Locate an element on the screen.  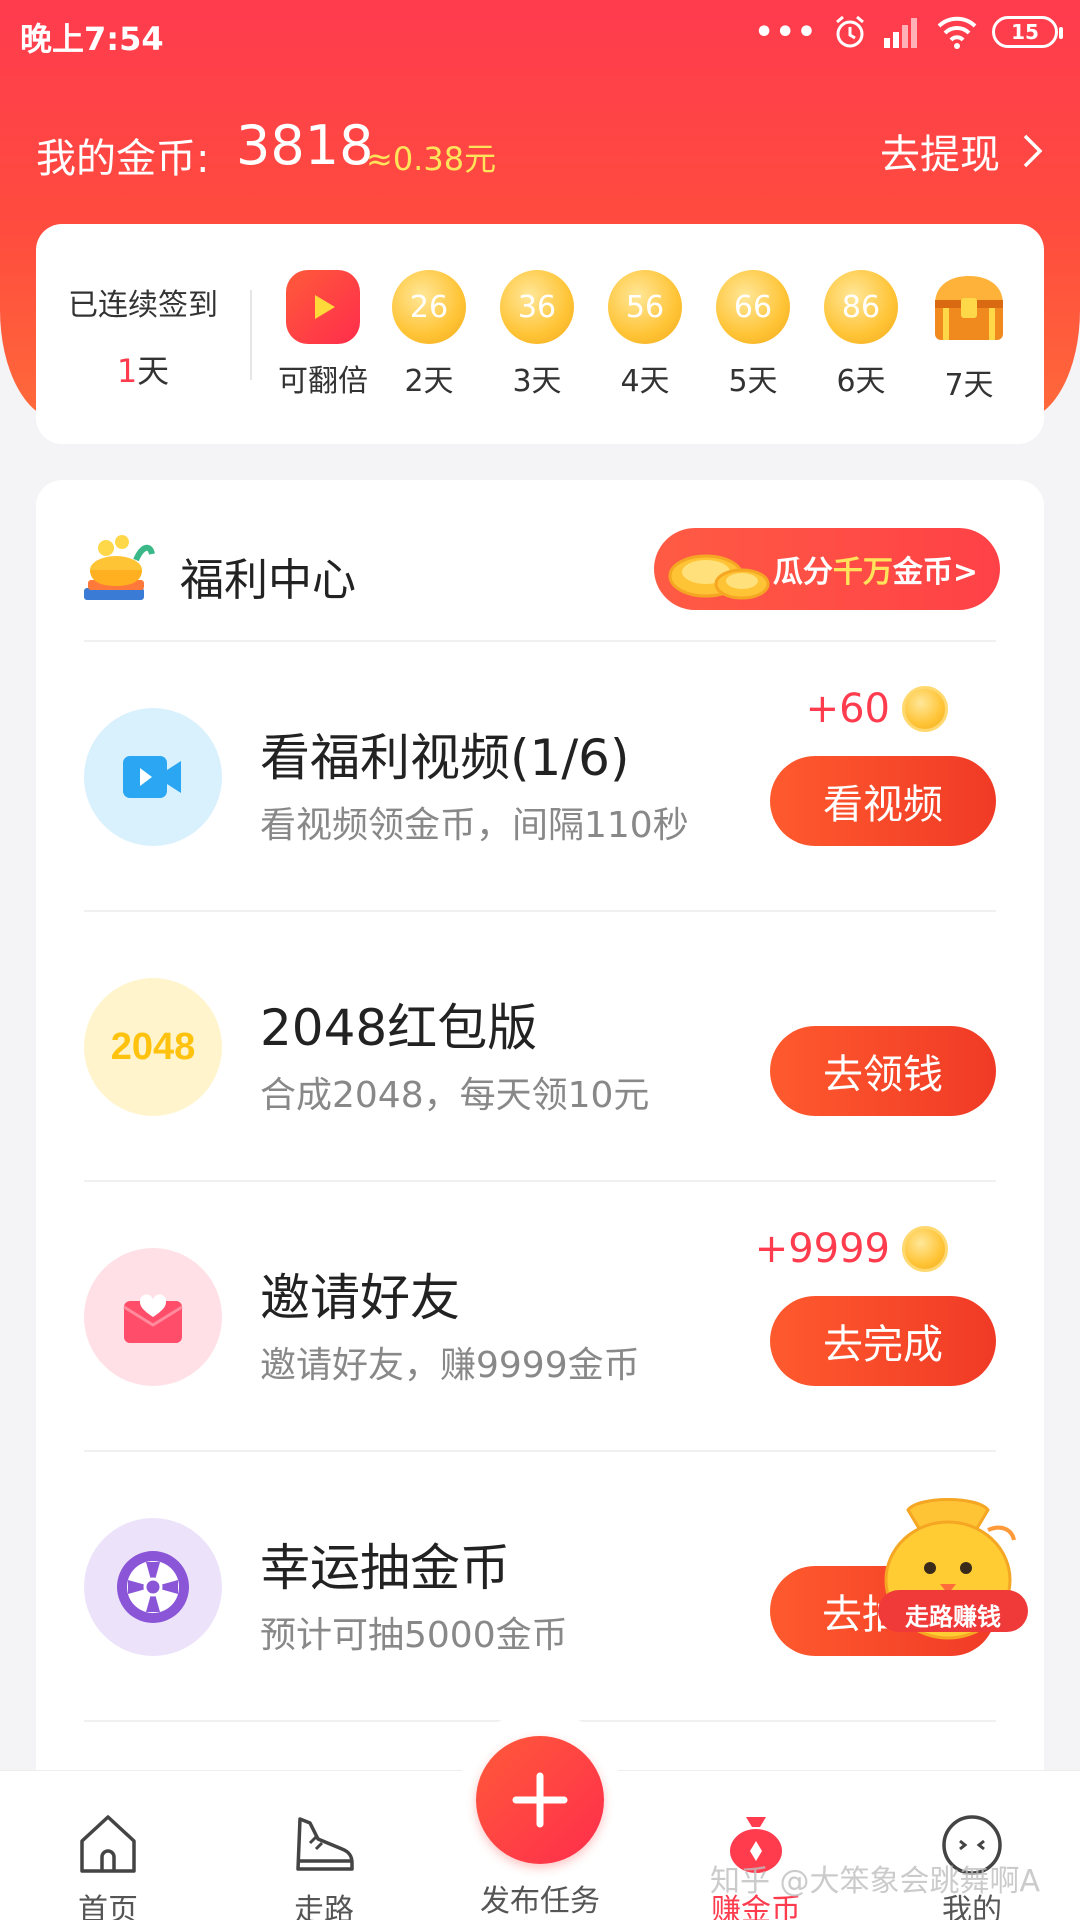
complete-invite-button: 去完成 is located at coordinates (883, 1341).